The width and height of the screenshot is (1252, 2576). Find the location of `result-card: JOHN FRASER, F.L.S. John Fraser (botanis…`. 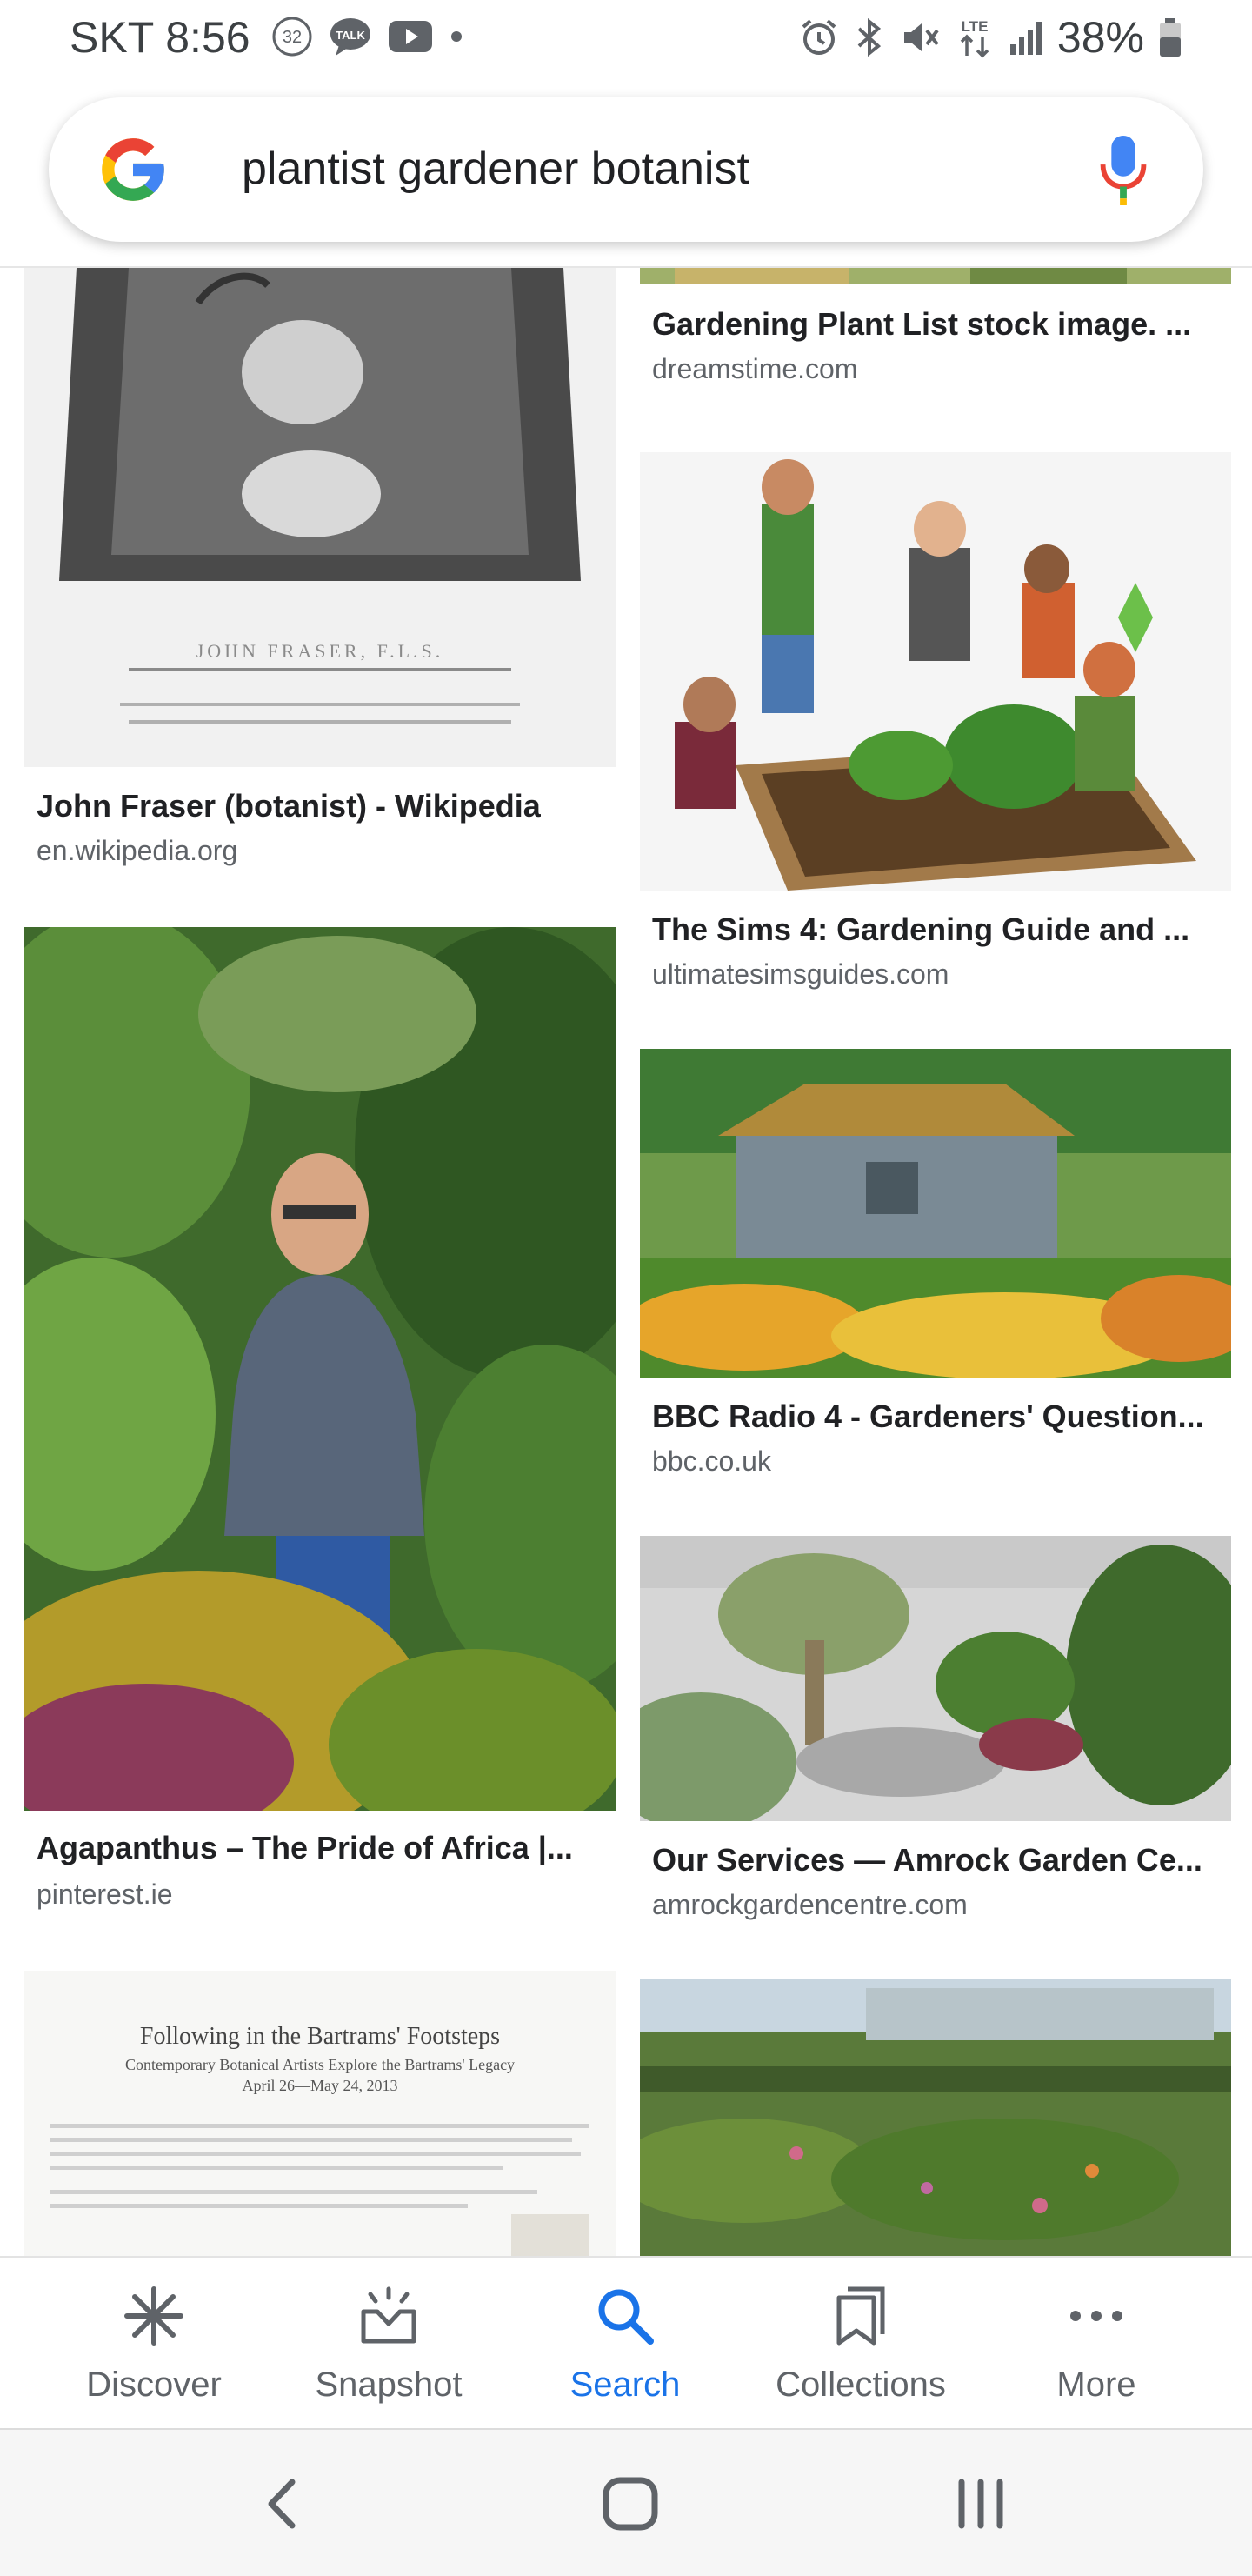

result-card: JOHN FRASER, F.L.S. John Fraser (botanis… is located at coordinates (320, 572).